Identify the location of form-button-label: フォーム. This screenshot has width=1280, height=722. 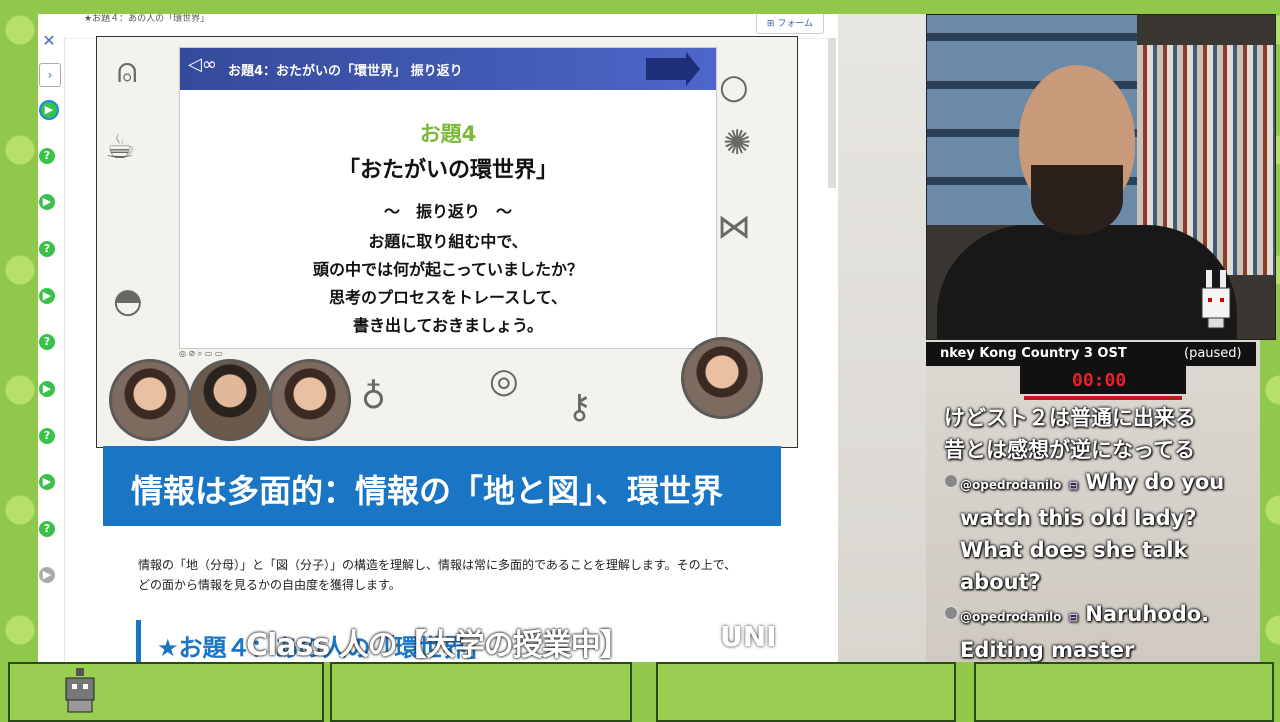
(795, 24).